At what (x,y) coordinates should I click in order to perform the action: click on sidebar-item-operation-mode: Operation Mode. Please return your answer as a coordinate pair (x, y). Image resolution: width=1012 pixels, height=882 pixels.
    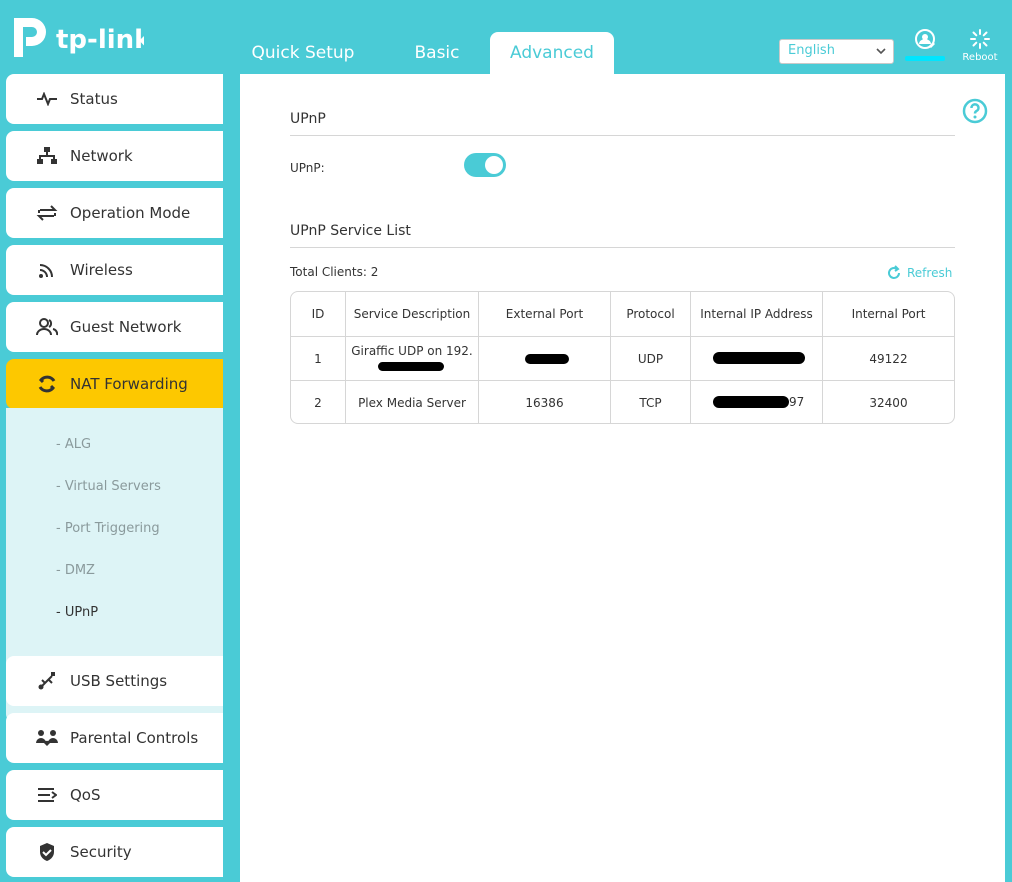
    Looking at the image, I should click on (114, 213).